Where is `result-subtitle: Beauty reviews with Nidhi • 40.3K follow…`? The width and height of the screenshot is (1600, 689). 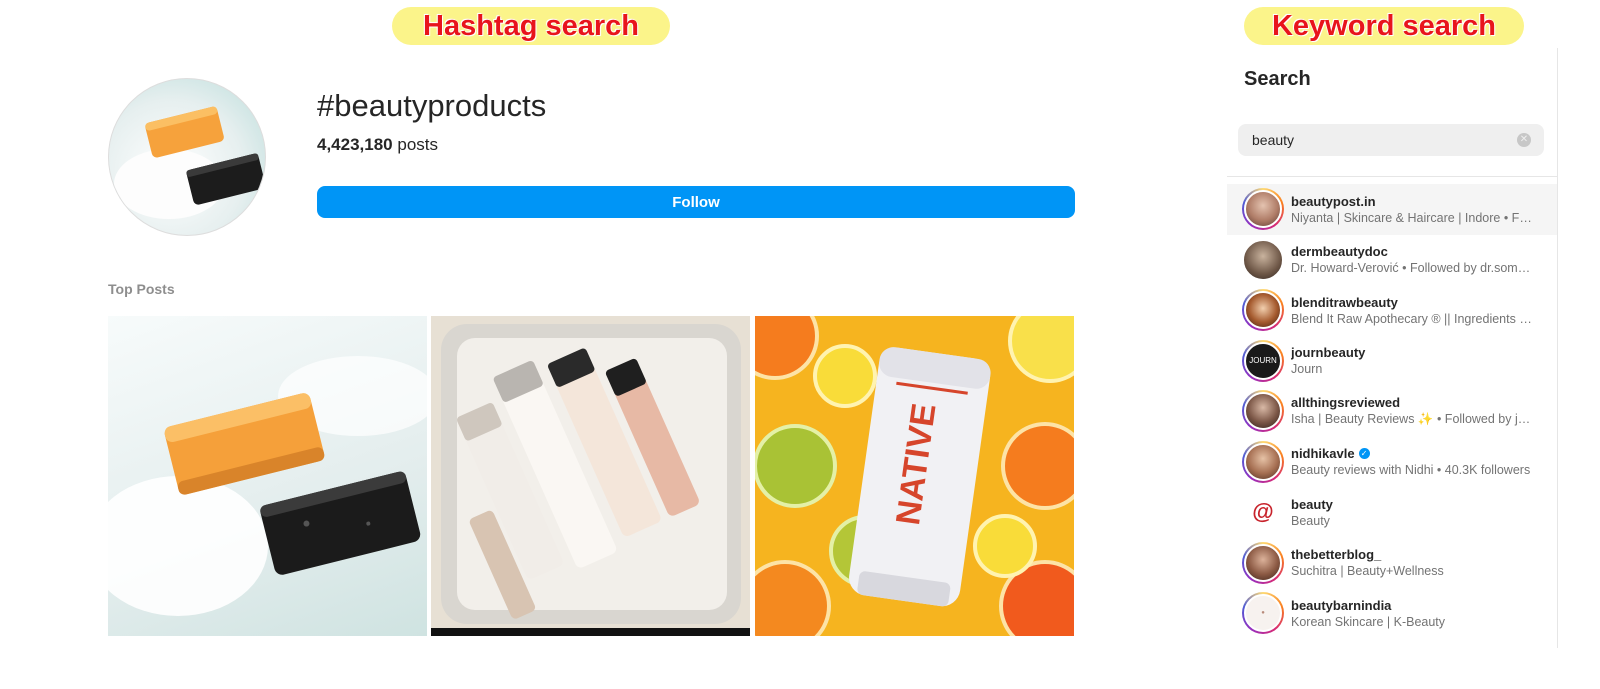 result-subtitle: Beauty reviews with Nidhi • 40.3K follow… is located at coordinates (1411, 470).